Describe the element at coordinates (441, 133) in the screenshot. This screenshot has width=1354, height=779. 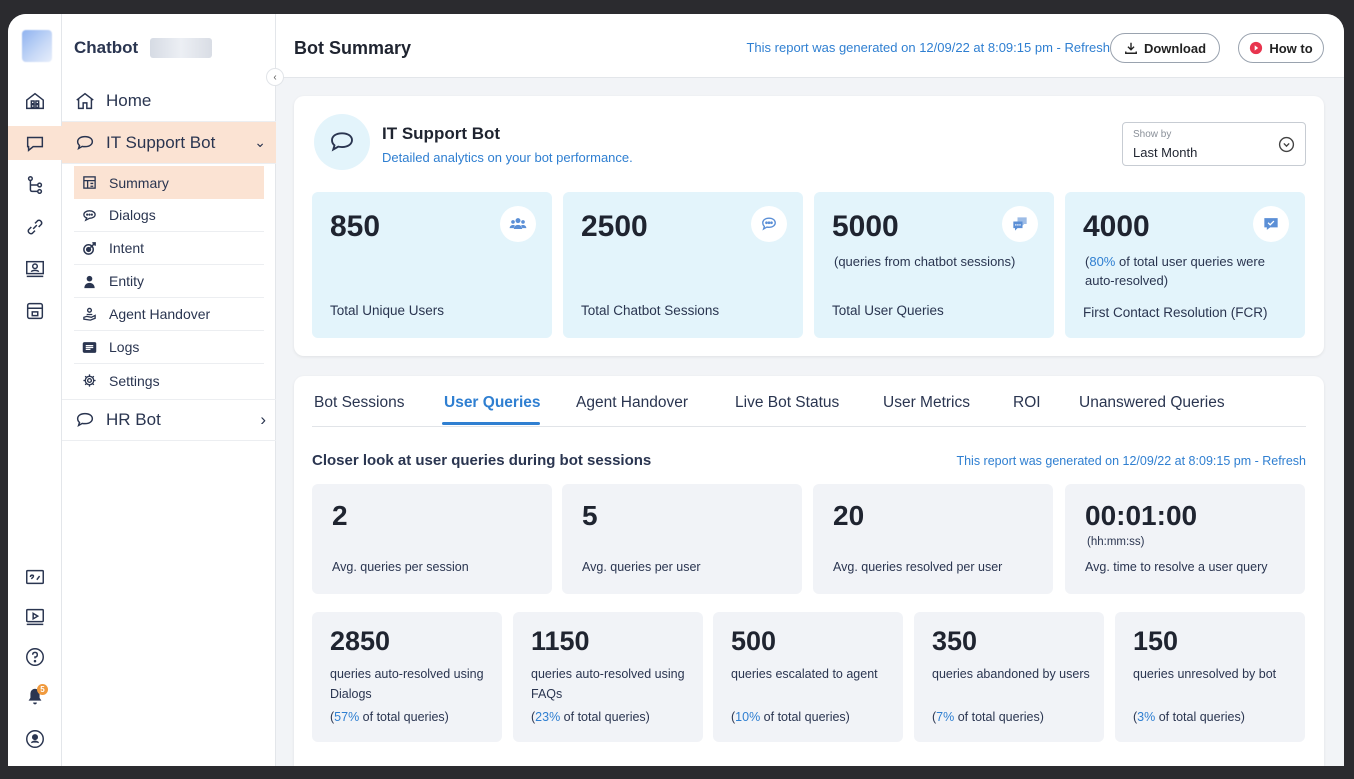
I see `bot-name: IT Support Bot` at that location.